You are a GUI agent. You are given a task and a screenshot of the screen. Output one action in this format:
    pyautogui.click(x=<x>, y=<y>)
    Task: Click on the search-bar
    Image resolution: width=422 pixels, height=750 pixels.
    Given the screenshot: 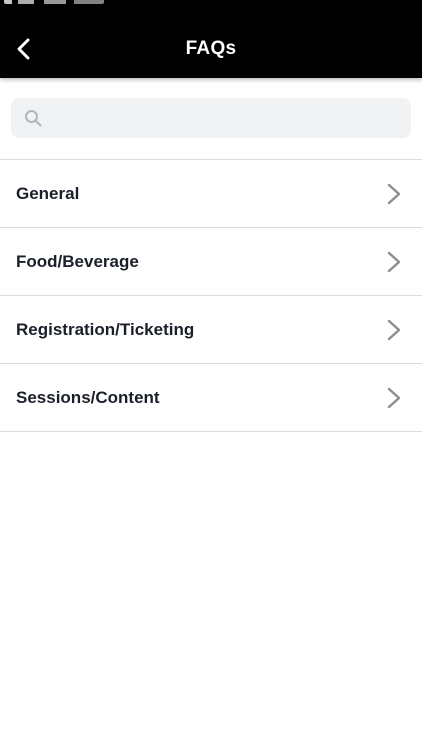 What is the action you would take?
    pyautogui.click(x=211, y=118)
    